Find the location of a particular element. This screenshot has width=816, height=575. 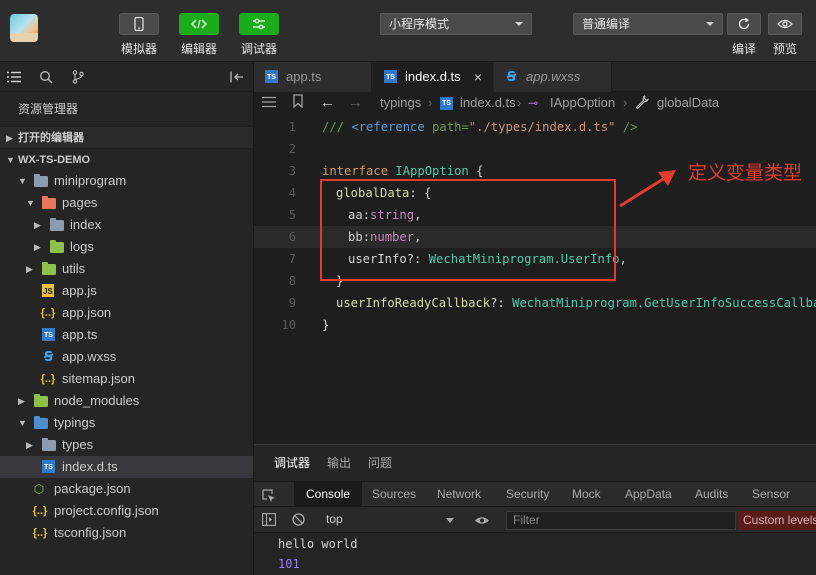

tab-index-d-ts: TS index.d.ts × is located at coordinates (433, 77).